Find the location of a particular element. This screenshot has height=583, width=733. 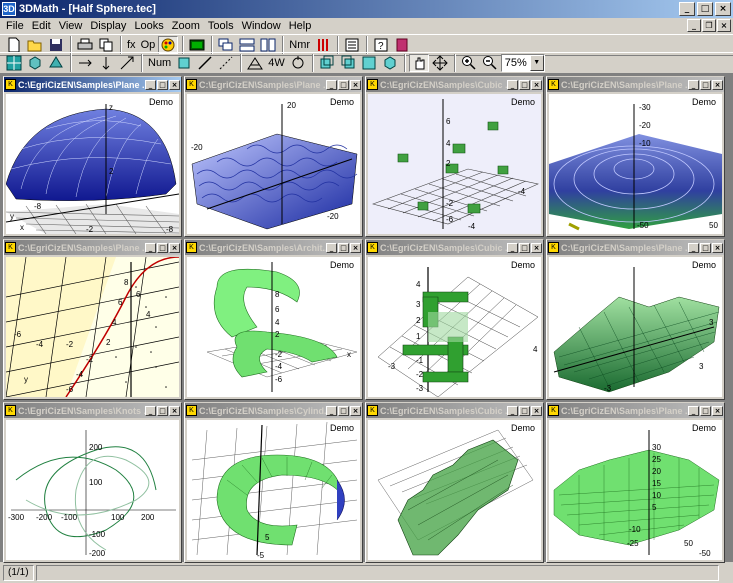

plot-canvas: 3 -3 3 Demo is located at coordinates (635, 327).